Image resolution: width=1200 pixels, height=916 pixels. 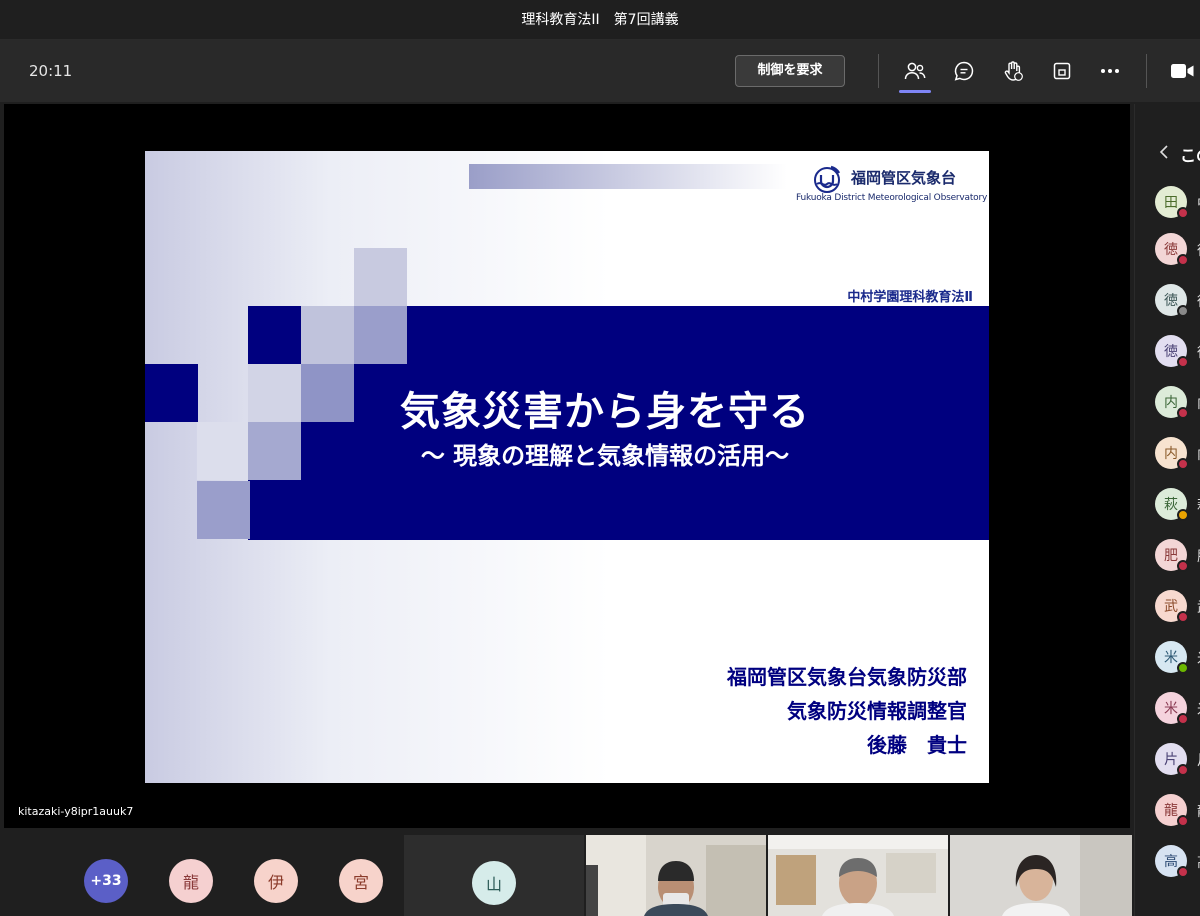 I want to click on tile-avatar: 山, so click(x=494, y=883).